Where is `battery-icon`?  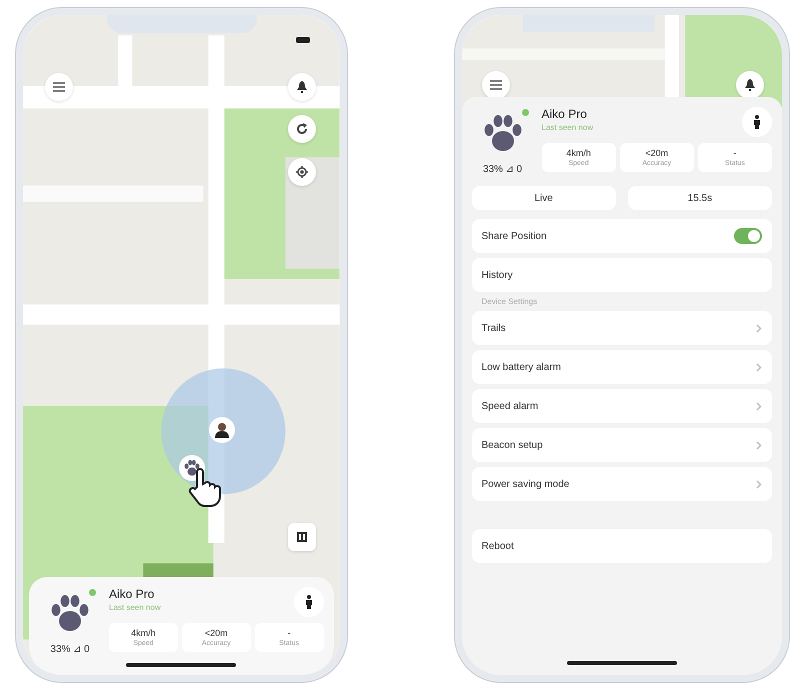 battery-icon is located at coordinates (303, 40).